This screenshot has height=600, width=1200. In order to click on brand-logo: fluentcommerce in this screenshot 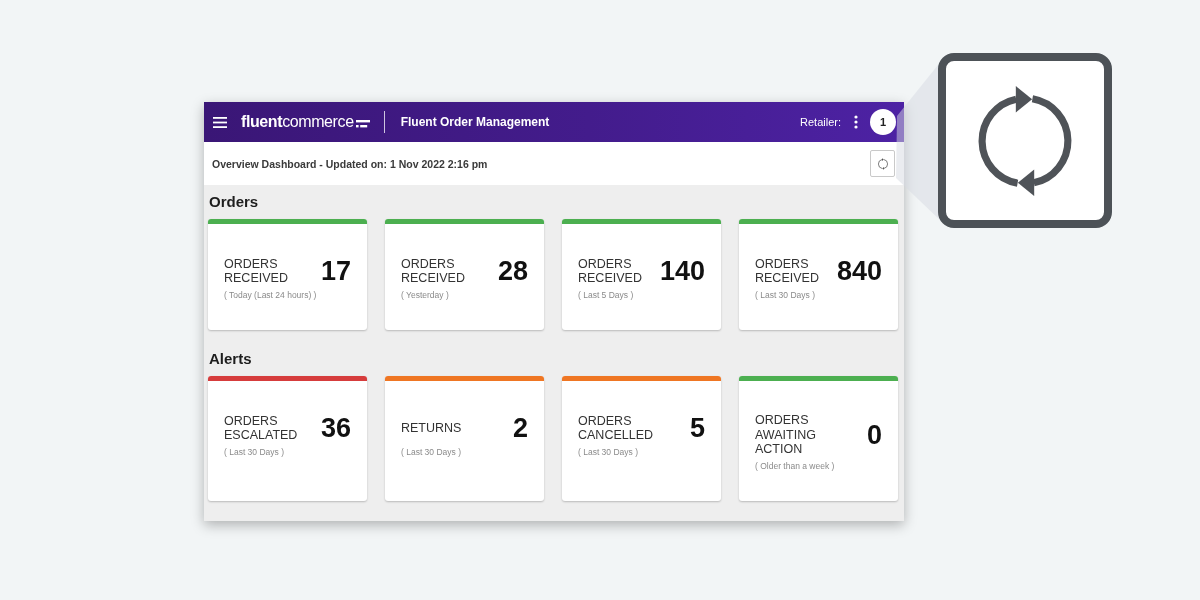, I will do `click(297, 122)`.